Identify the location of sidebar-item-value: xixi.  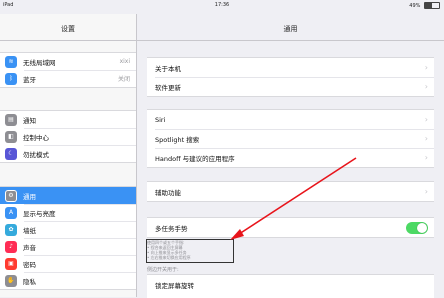
(124, 61).